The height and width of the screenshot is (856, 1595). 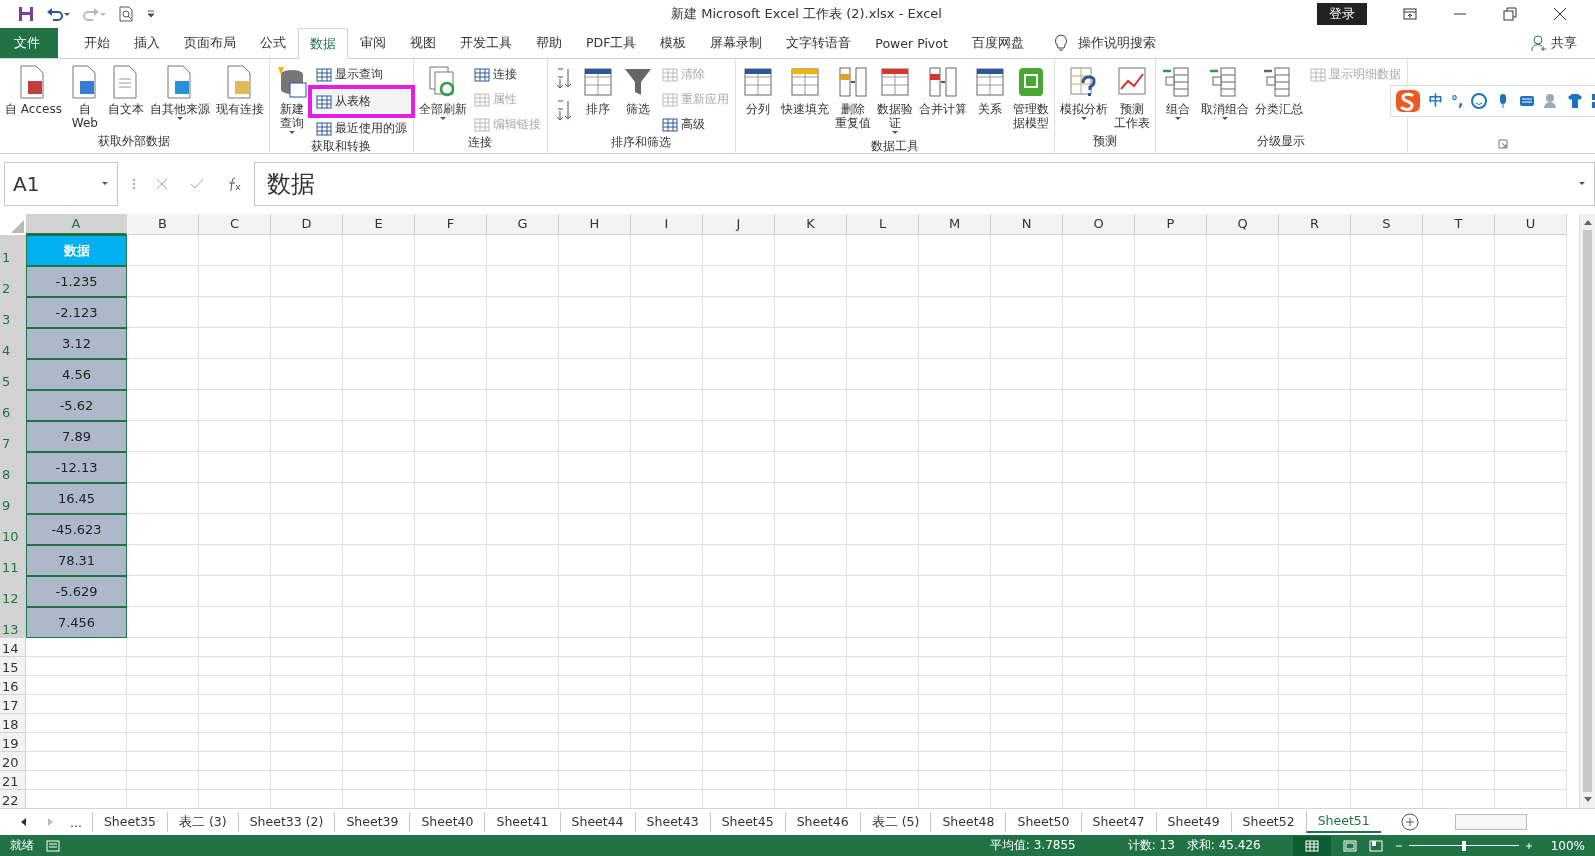 What do you see at coordinates (361, 74) in the screenshot?
I see `ribbon-button: 显示查询` at bounding box center [361, 74].